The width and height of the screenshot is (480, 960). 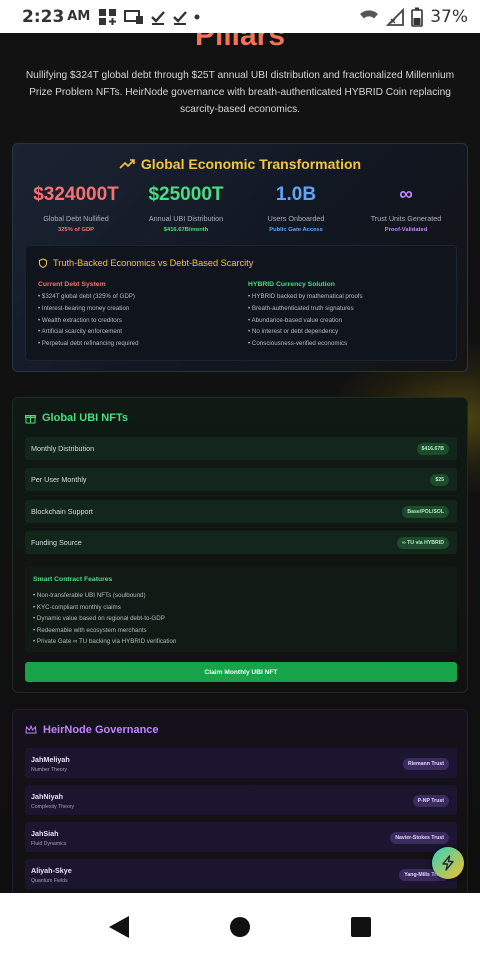 What do you see at coordinates (88, 344) in the screenshot?
I see `list-item: • Perpetual debt refinancing required` at bounding box center [88, 344].